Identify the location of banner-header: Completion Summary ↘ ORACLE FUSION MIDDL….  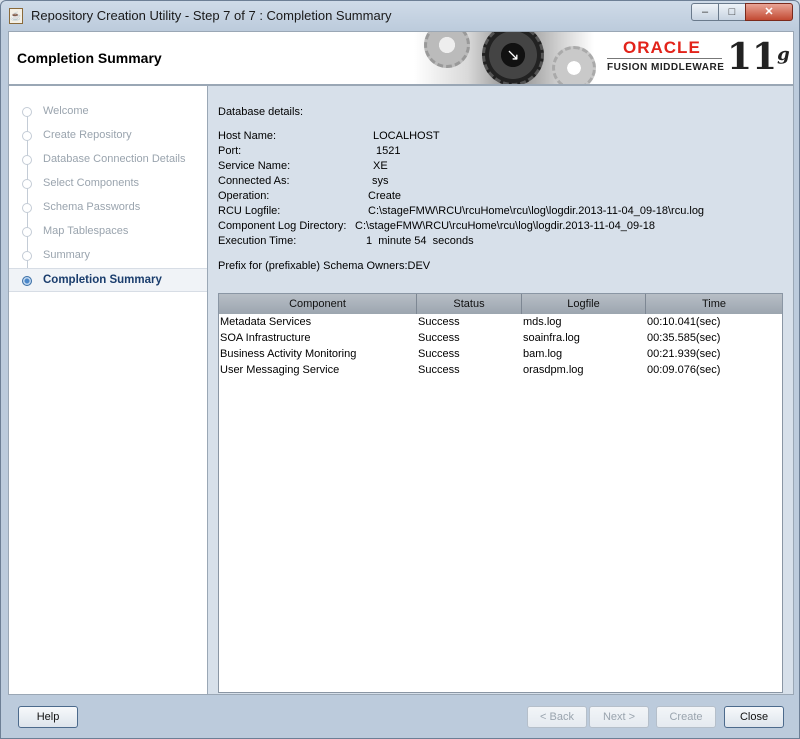
(401, 58).